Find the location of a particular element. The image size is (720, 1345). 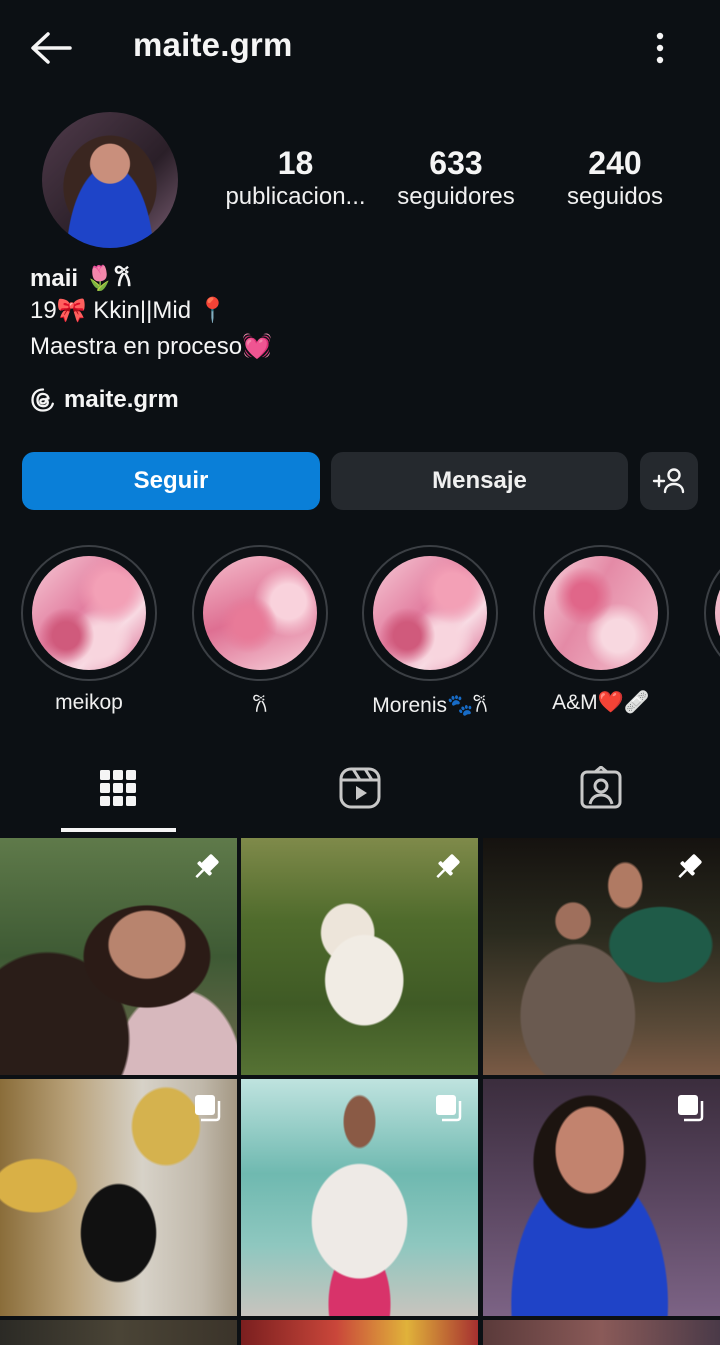

profile-name: maii 🌷𐙚 is located at coordinates (81, 278).